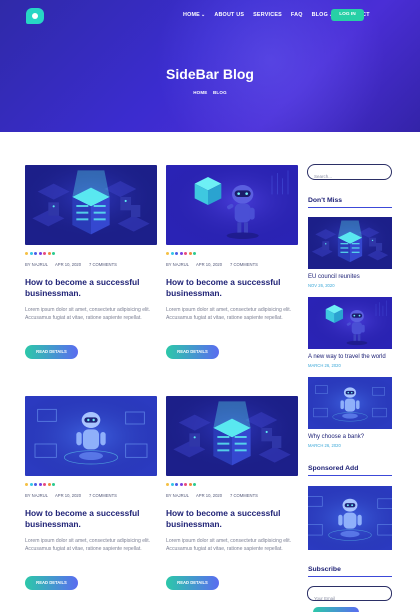 The width and height of the screenshot is (420, 612). Describe the element at coordinates (353, 176) in the screenshot. I see `search-input` at that location.